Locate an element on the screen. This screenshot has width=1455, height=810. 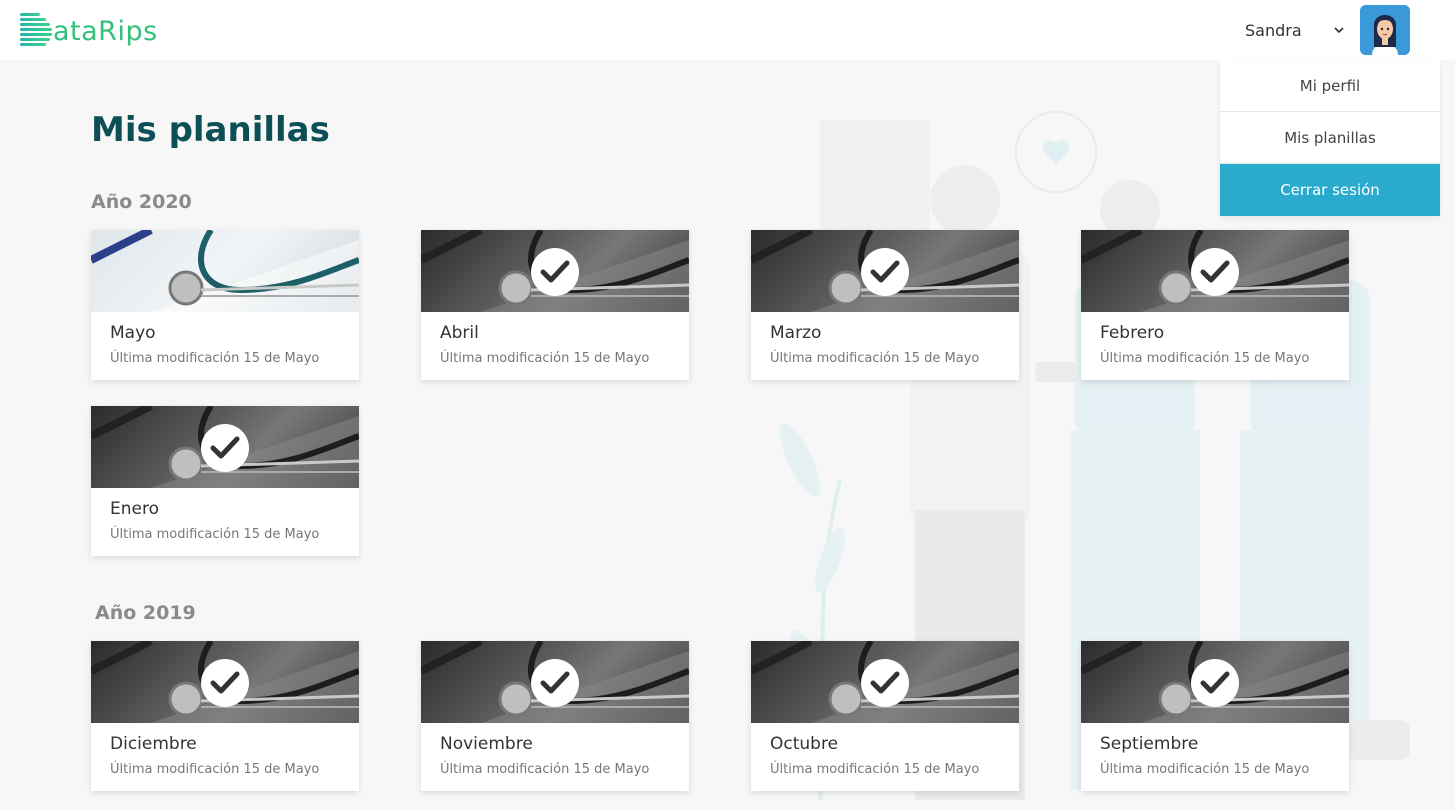
user-dropdown-menu: Mi perfil Mis planillas Cerrar sesión is located at coordinates (1330, 138).